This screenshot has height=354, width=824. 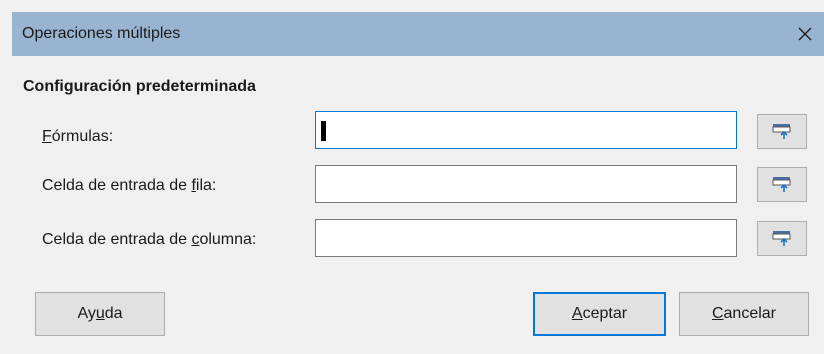 I want to click on ok-button-key: A, so click(x=577, y=313).